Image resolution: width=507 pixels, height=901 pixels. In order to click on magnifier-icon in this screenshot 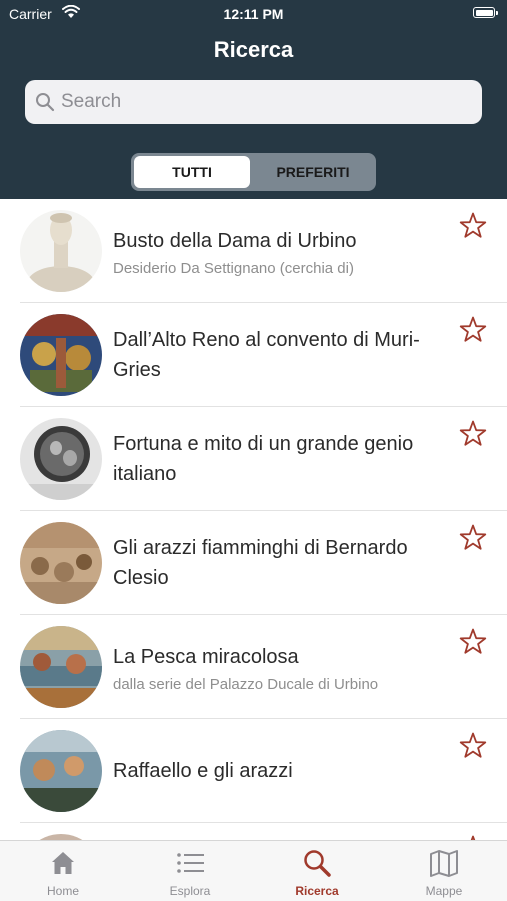, I will do `click(317, 863)`.